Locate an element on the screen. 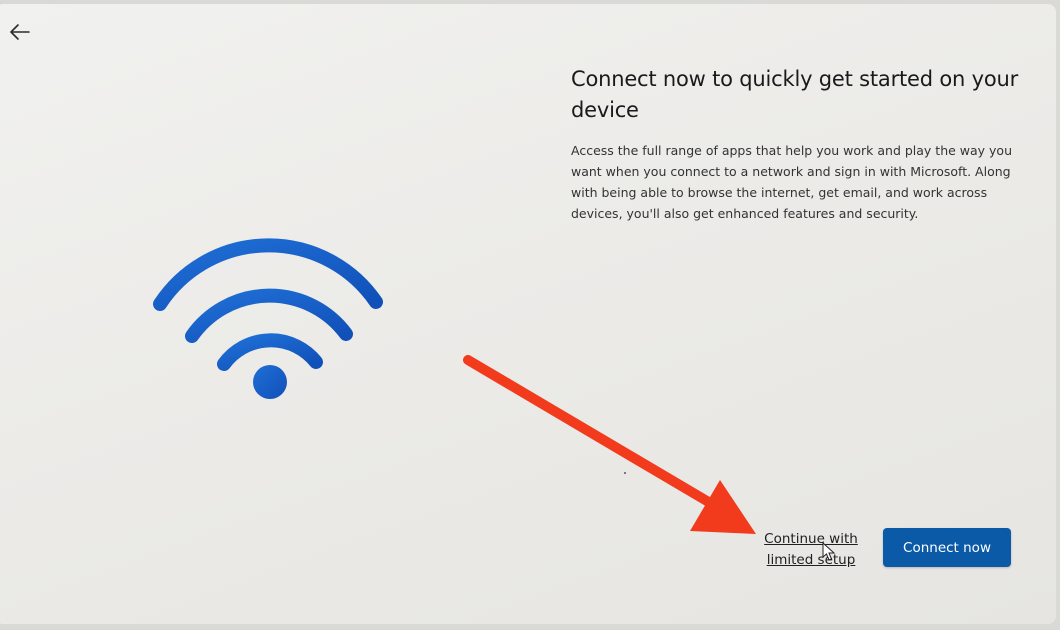 This screenshot has height=630, width=1060. continue-limited-setup-link: Continue with limited setup is located at coordinates (811, 550).